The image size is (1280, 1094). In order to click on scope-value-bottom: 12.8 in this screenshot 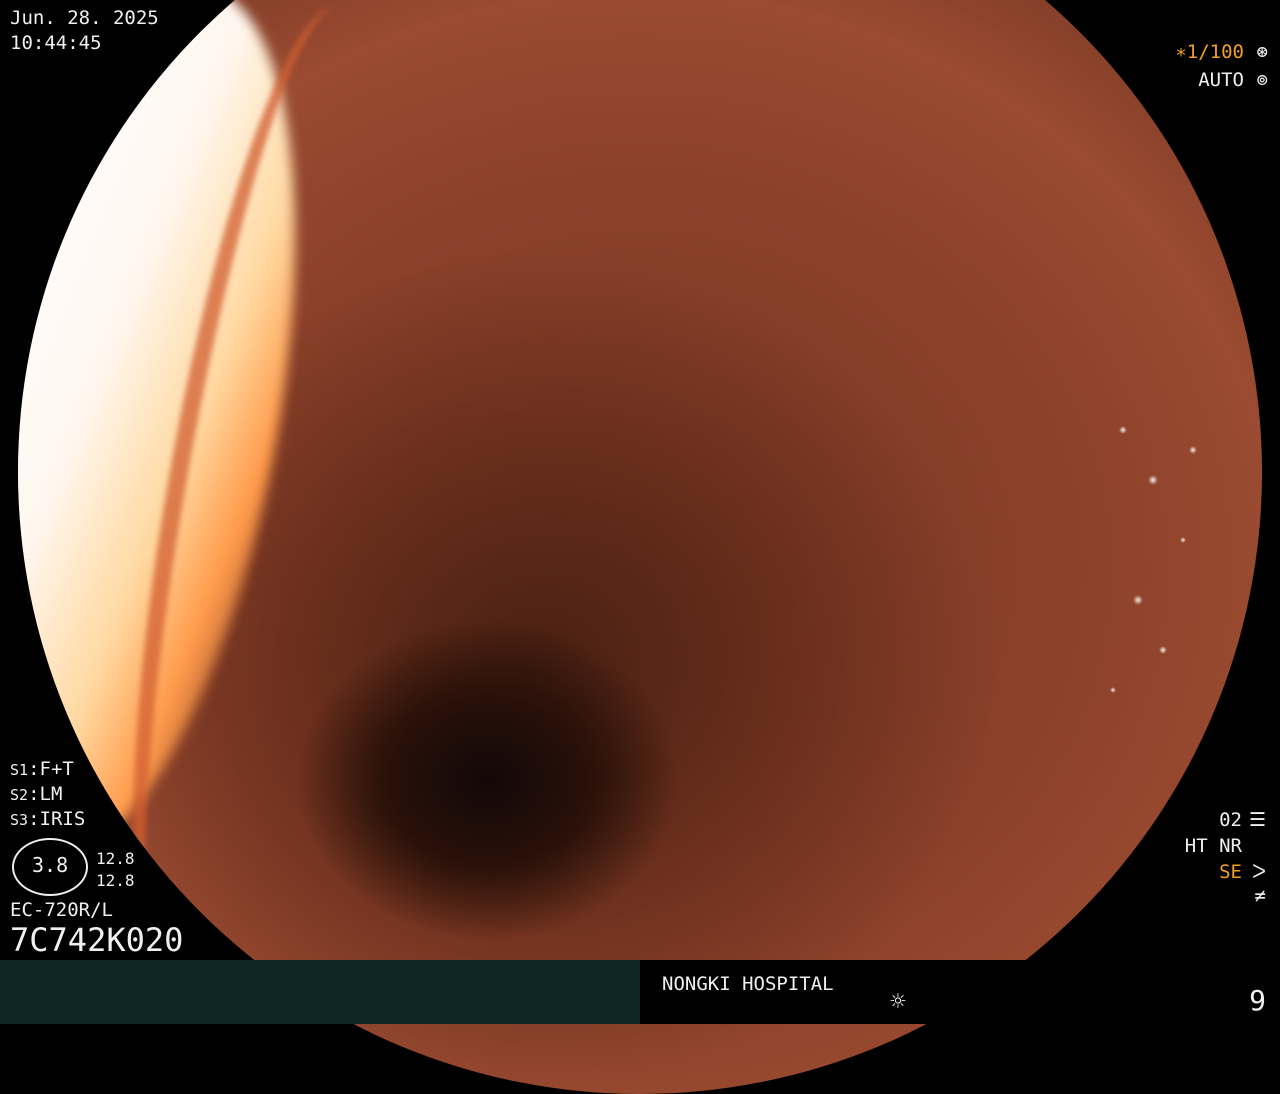, I will do `click(115, 880)`.